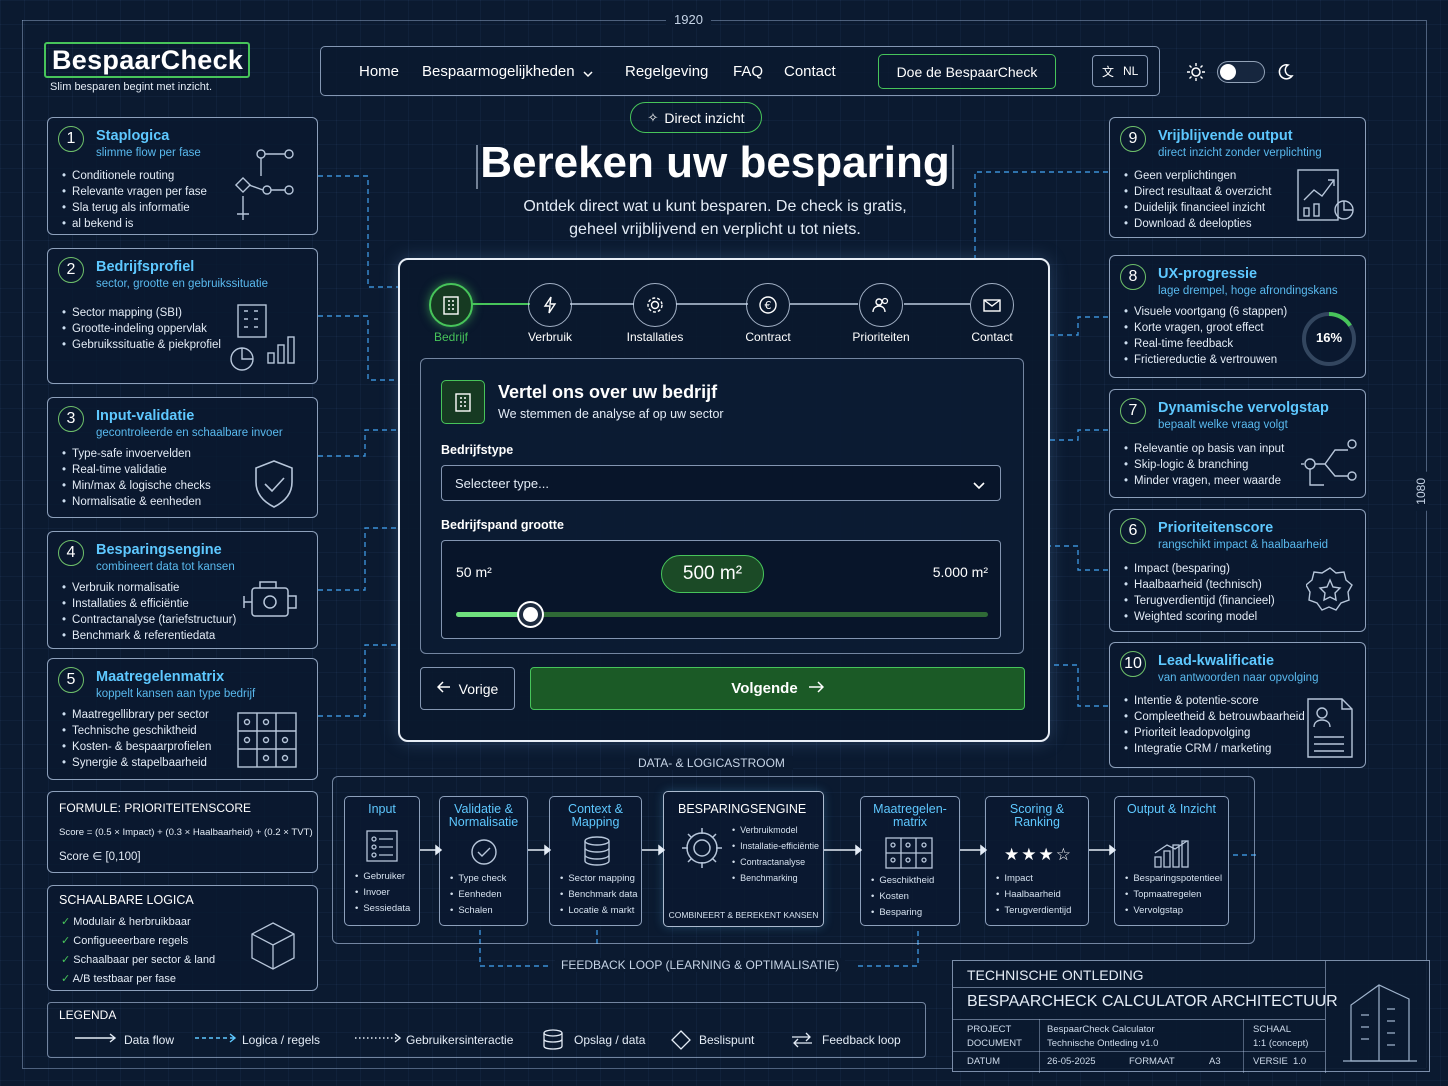  Describe the element at coordinates (681, 1040) in the screenshot. I see `diamond-icon` at that location.